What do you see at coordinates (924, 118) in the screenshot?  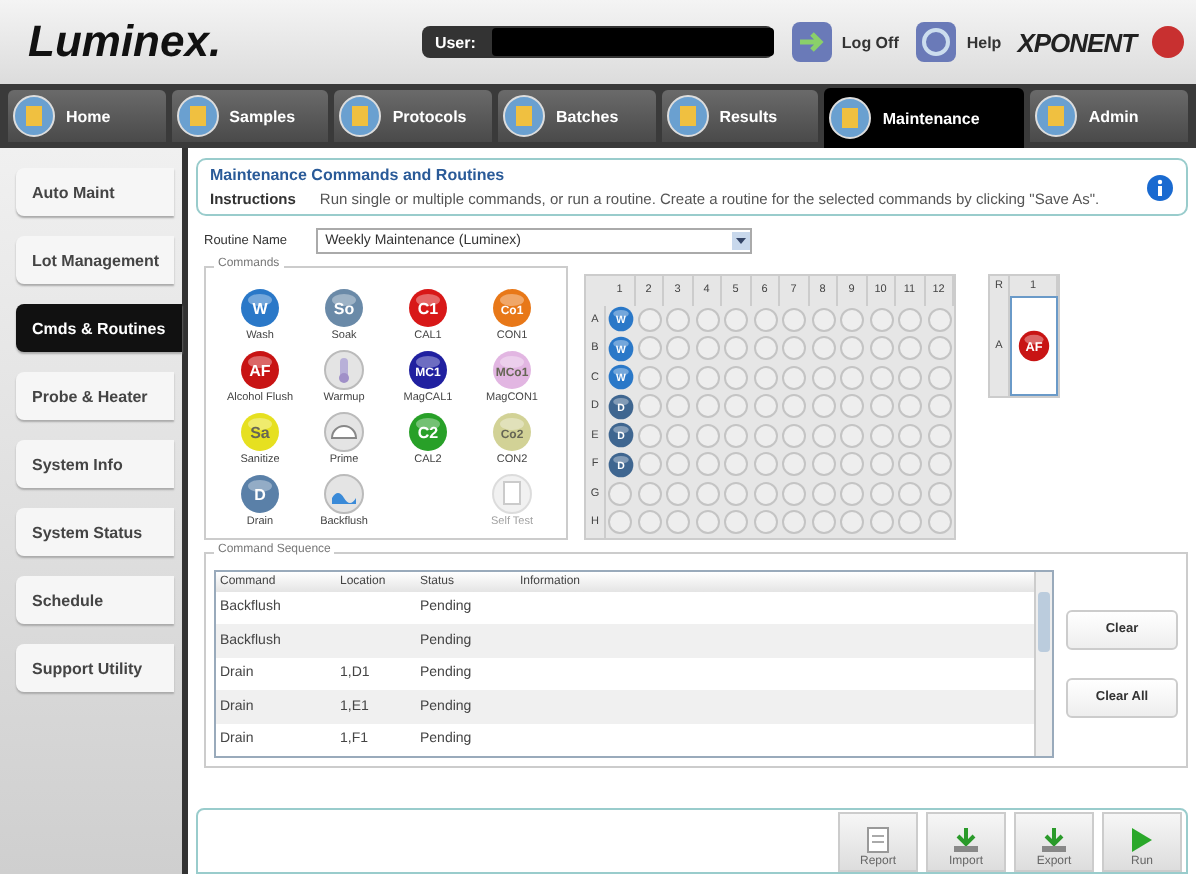 I see `nav-tab: Maintenance` at bounding box center [924, 118].